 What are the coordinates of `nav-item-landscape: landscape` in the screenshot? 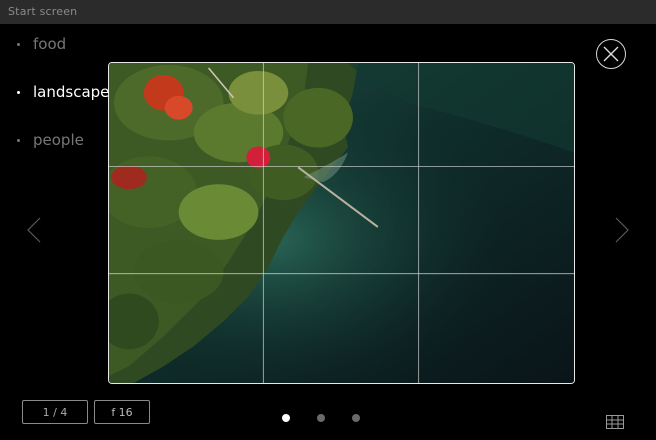 It's located at (65, 92).